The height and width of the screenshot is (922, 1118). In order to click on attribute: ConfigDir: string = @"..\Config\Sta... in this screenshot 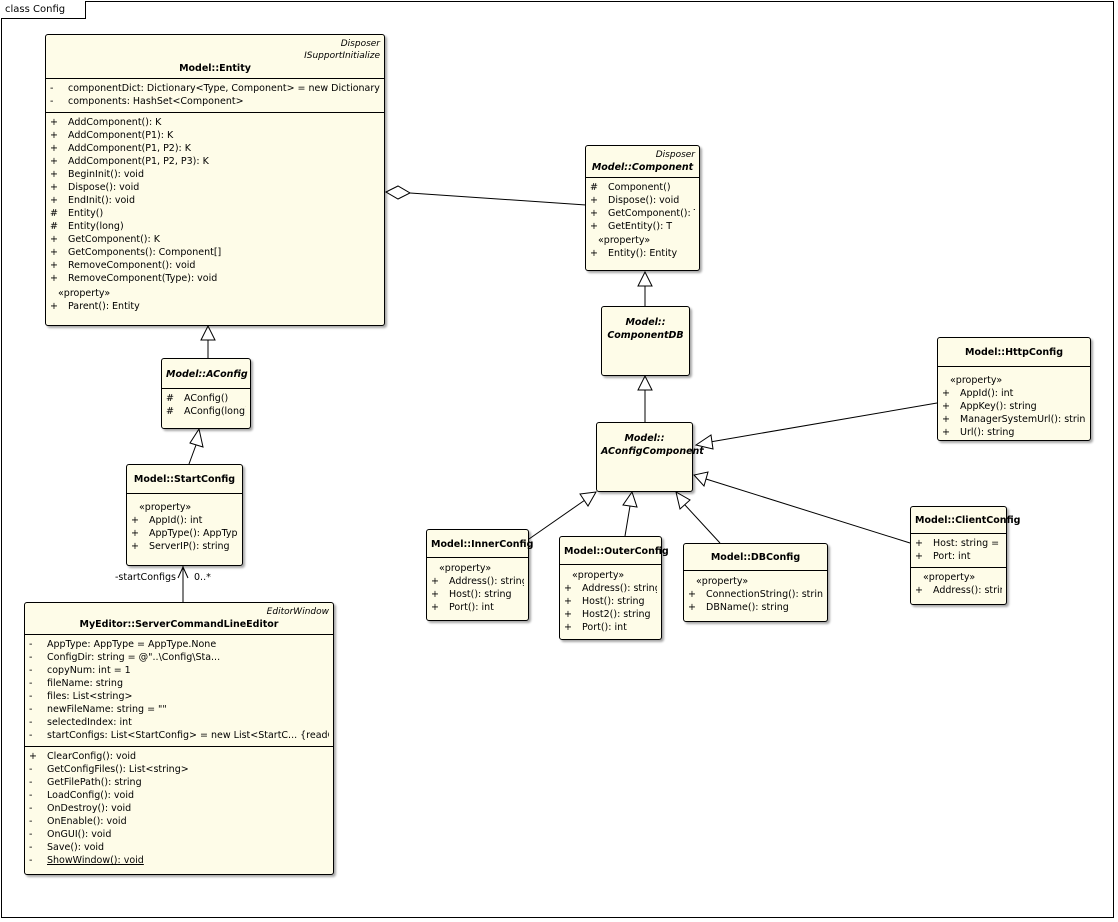, I will do `click(134, 657)`.